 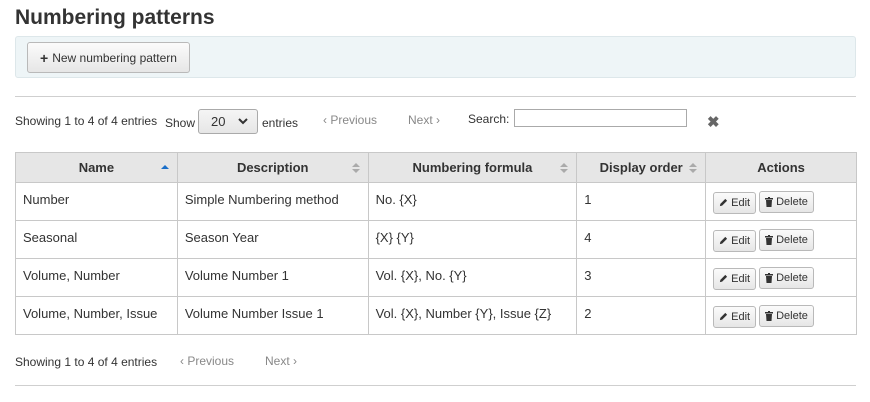 What do you see at coordinates (96, 277) in the screenshot?
I see `cell-name: Volume, Number` at bounding box center [96, 277].